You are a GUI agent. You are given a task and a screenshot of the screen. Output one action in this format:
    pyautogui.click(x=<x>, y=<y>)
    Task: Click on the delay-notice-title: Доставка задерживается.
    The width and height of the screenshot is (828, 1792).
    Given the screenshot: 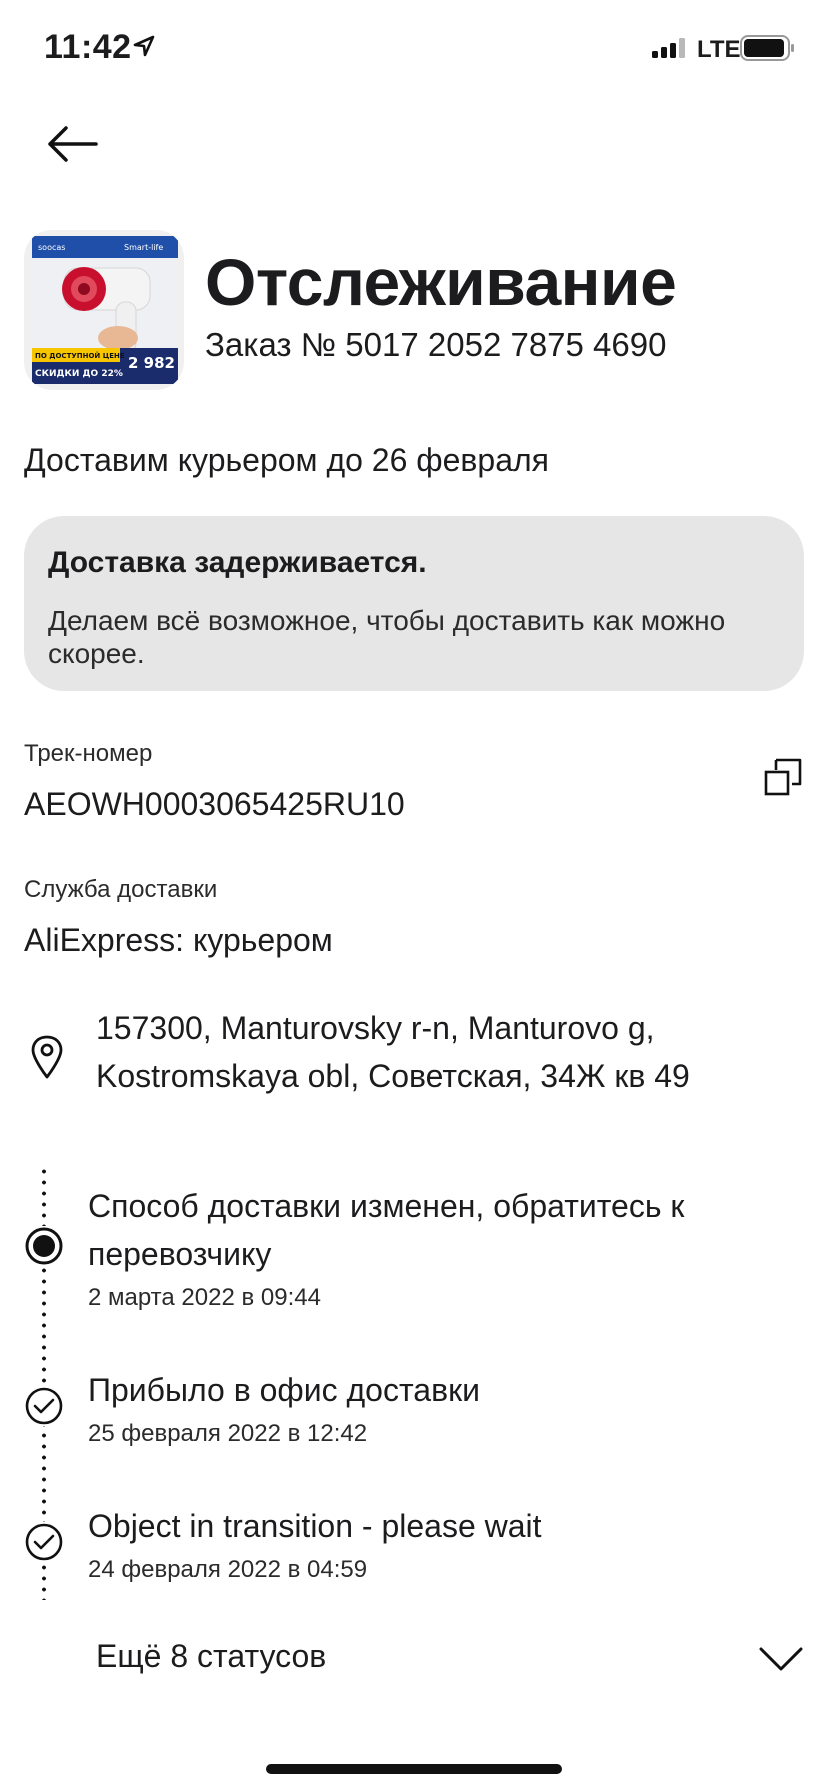 What is the action you would take?
    pyautogui.click(x=237, y=562)
    